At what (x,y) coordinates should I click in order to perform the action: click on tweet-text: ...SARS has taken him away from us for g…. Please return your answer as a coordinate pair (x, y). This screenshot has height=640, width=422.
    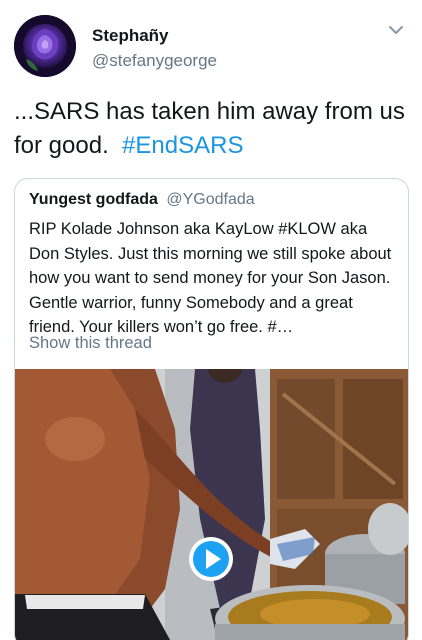
    Looking at the image, I should click on (211, 129).